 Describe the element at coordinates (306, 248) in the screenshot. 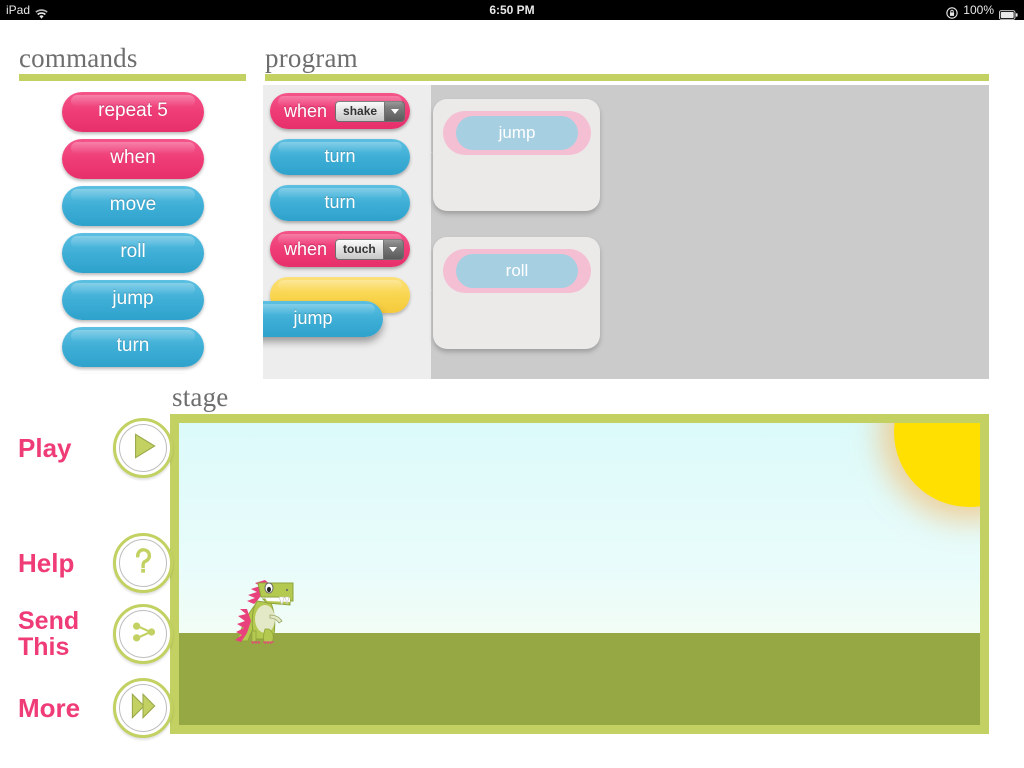

I see `when-label-2: when` at that location.